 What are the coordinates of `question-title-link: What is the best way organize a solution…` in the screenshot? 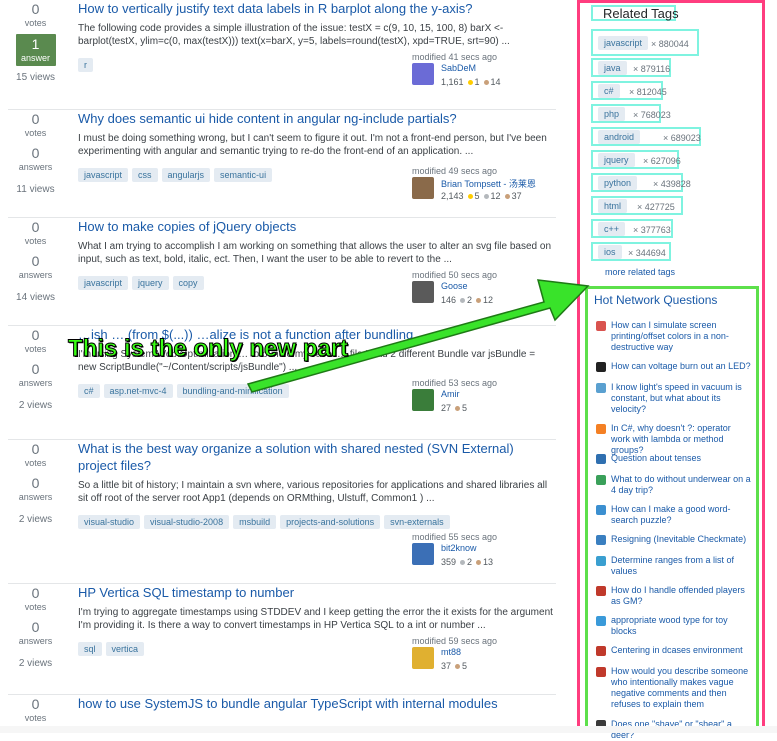 It's located at (317, 457).